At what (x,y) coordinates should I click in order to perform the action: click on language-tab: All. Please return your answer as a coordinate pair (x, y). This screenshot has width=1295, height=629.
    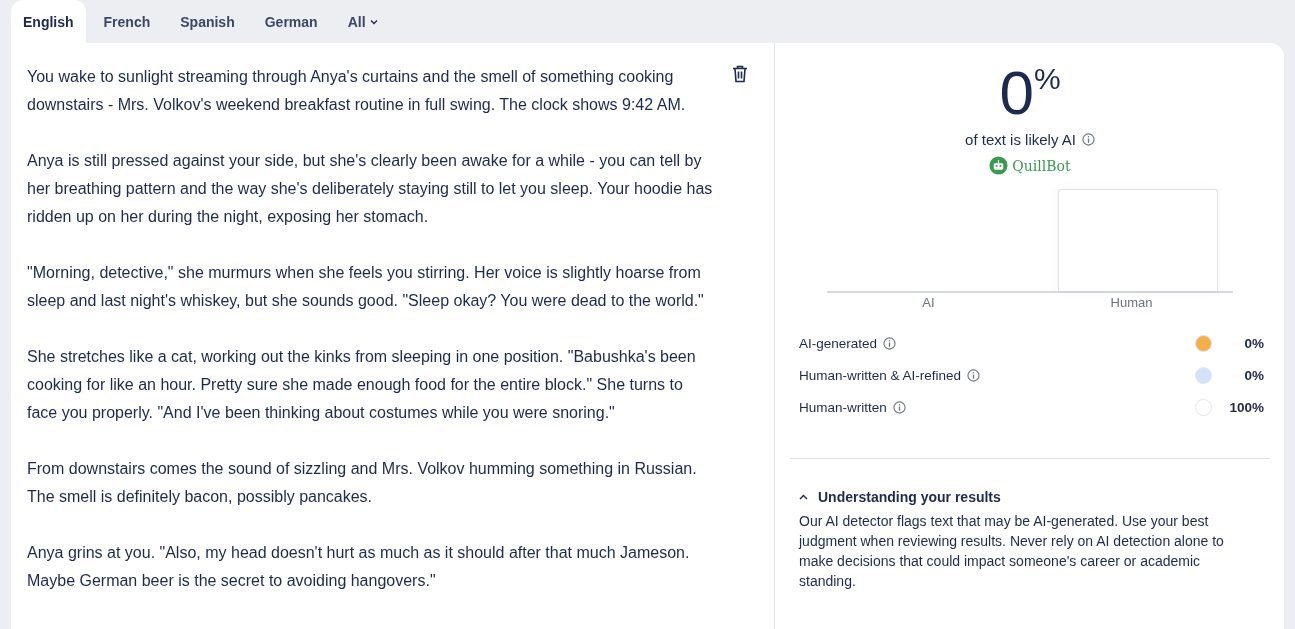
    Looking at the image, I should click on (362, 21).